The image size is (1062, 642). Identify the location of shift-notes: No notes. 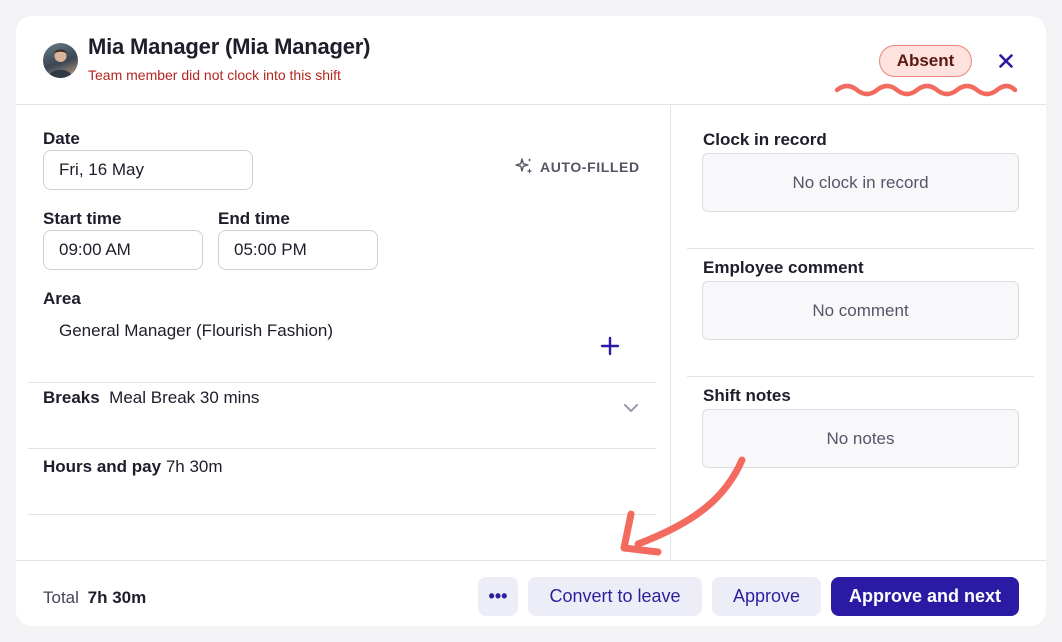
(860, 438).